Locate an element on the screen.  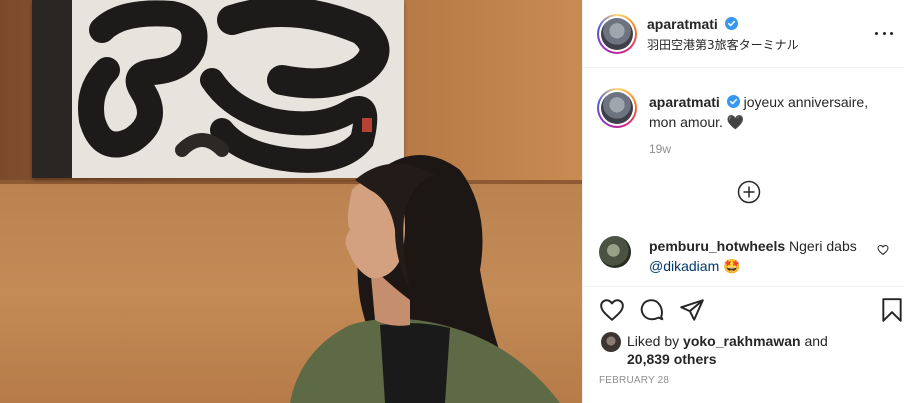
comment-bubble-icon is located at coordinates (652, 310).